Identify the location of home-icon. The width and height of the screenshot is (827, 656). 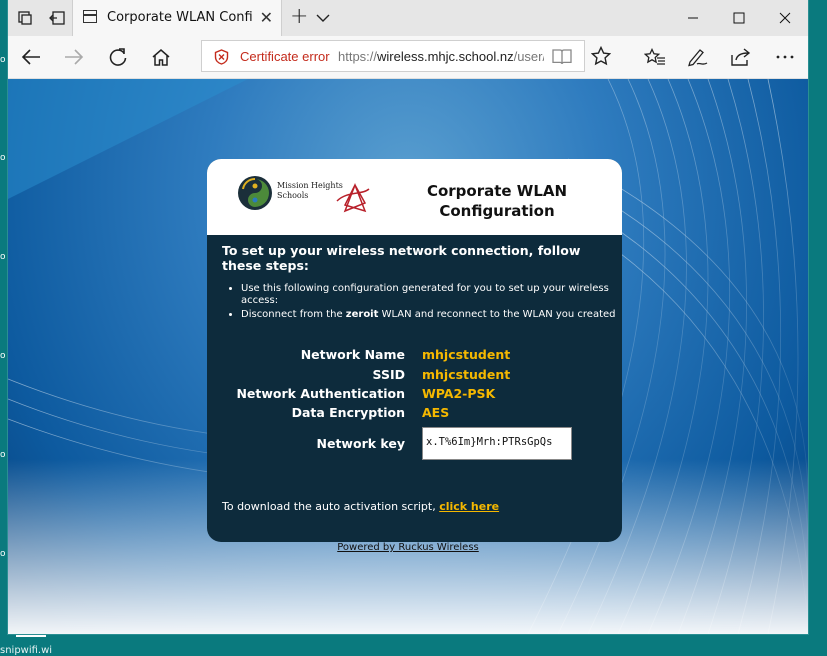
(161, 57).